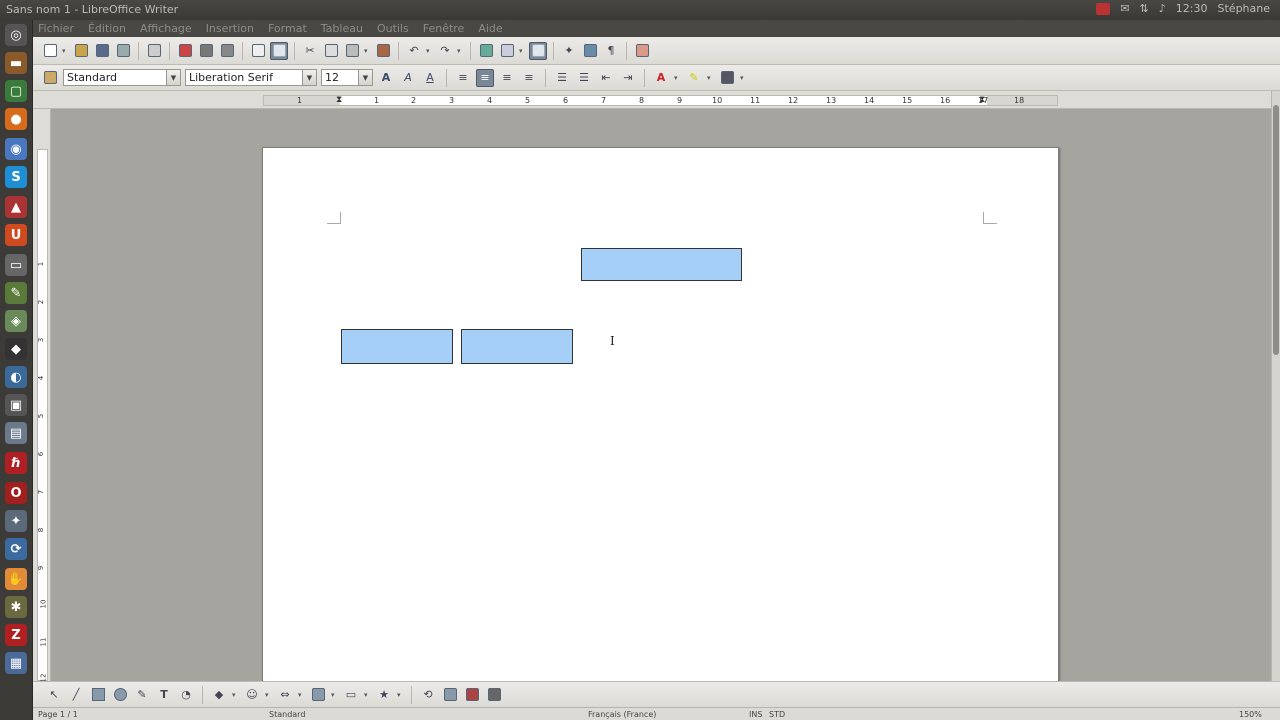  What do you see at coordinates (166, 28) in the screenshot?
I see `menu-affichage: Affichage` at bounding box center [166, 28].